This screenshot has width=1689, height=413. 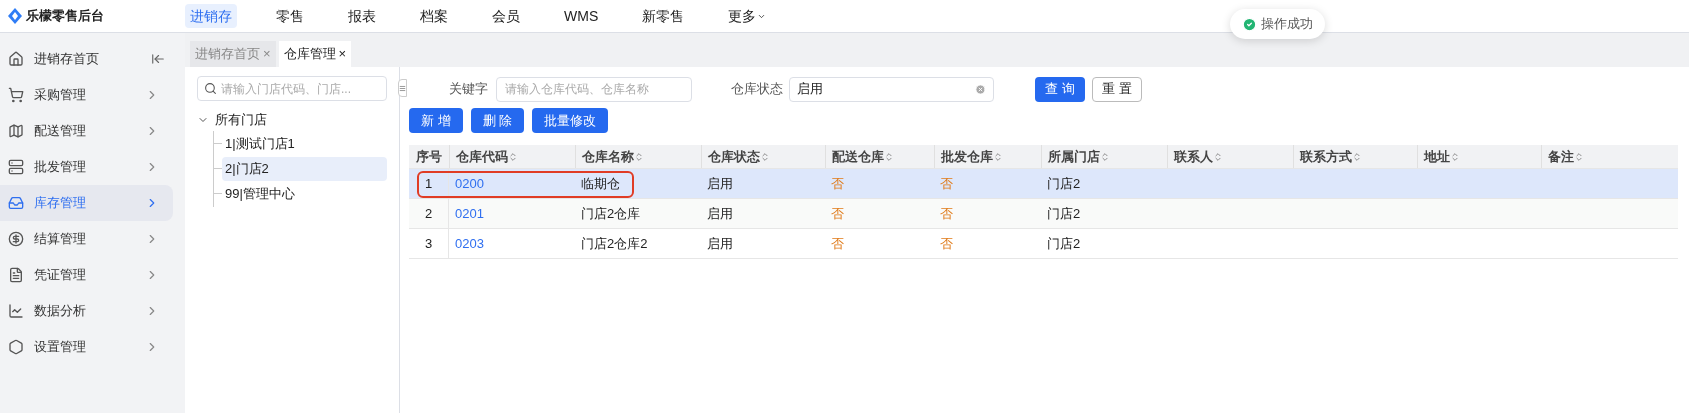 I want to click on field-label: 仓库状态, so click(x=757, y=89).